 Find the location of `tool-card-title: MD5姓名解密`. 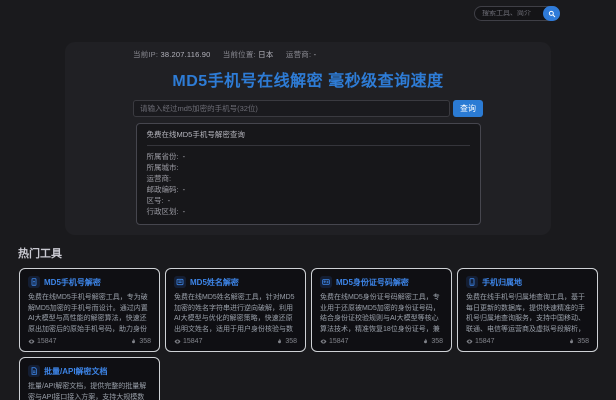

tool-card-title: MD5姓名解密 is located at coordinates (214, 282).